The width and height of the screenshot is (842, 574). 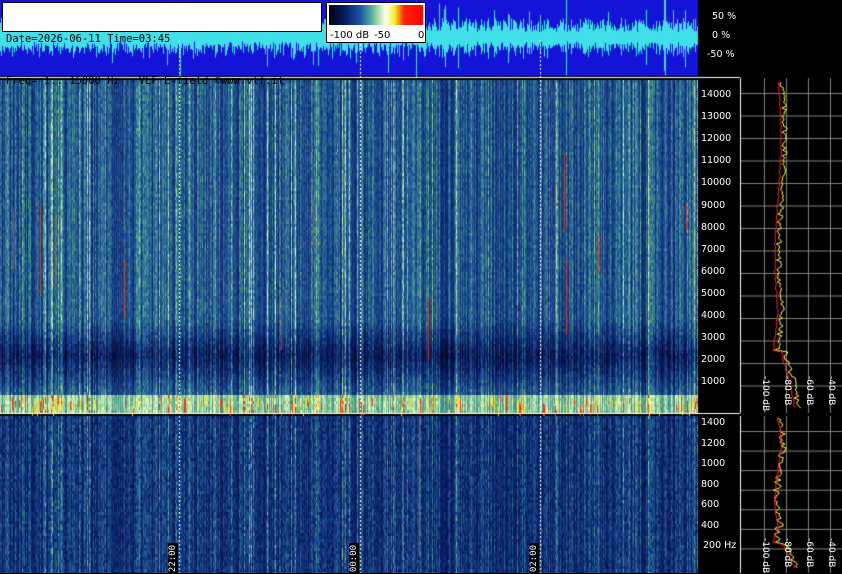 I want to click on frequency-tick-label: 10000, so click(x=716, y=183).